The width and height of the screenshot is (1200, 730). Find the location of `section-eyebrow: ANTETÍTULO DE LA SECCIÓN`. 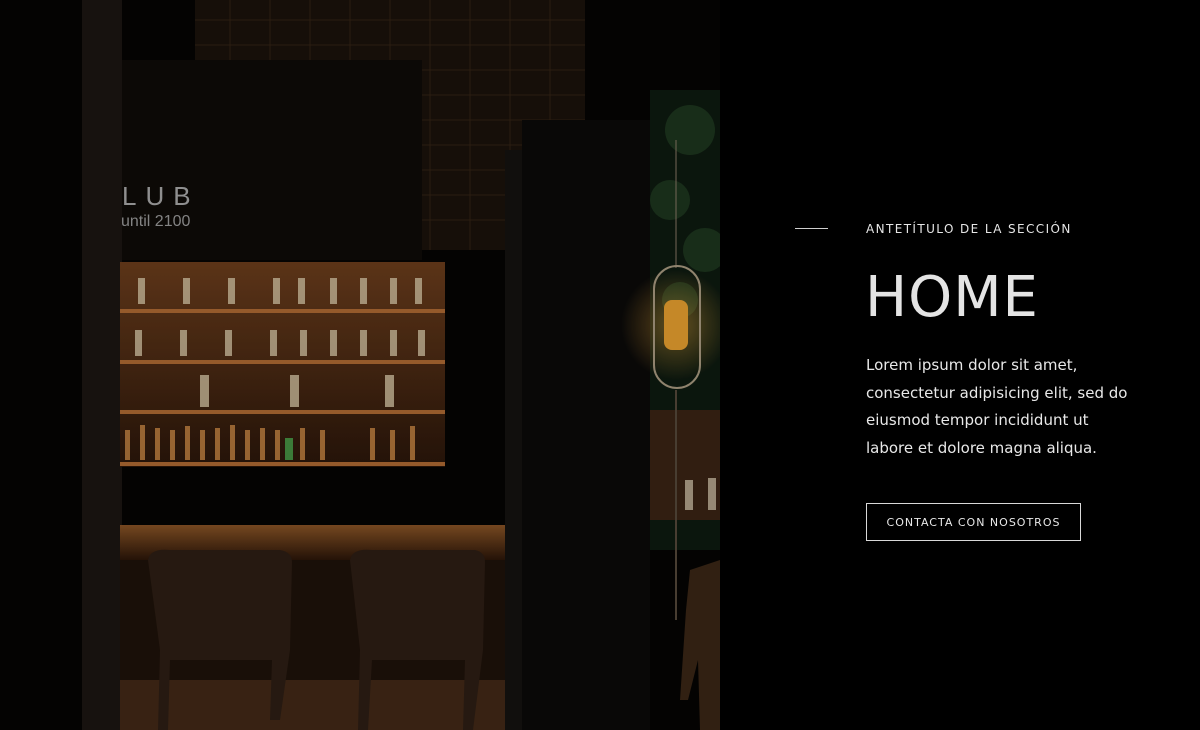

section-eyebrow: ANTETÍTULO DE LA SECCIÓN is located at coordinates (969, 229).